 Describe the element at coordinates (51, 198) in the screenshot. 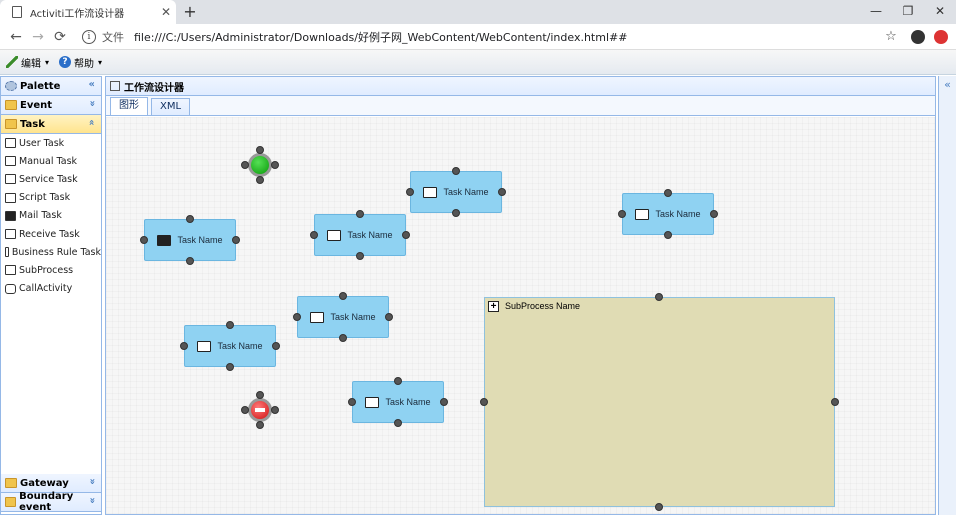

I see `palette-item: Script Task` at that location.